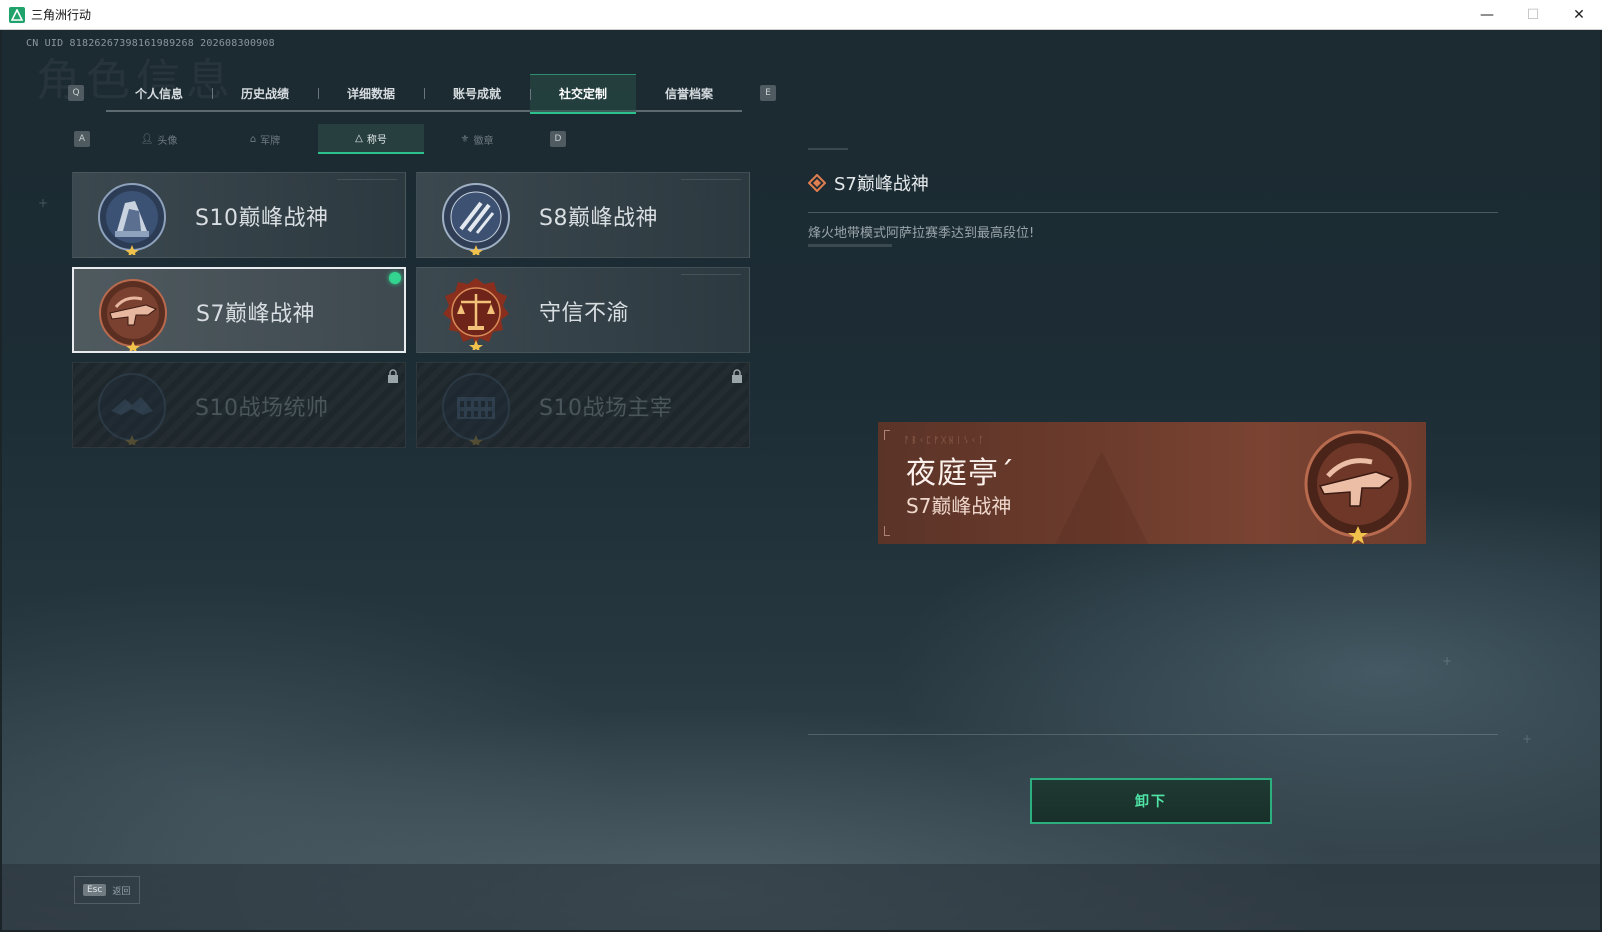  What do you see at coordinates (17, 14) in the screenshot?
I see `app-logo-icon` at bounding box center [17, 14].